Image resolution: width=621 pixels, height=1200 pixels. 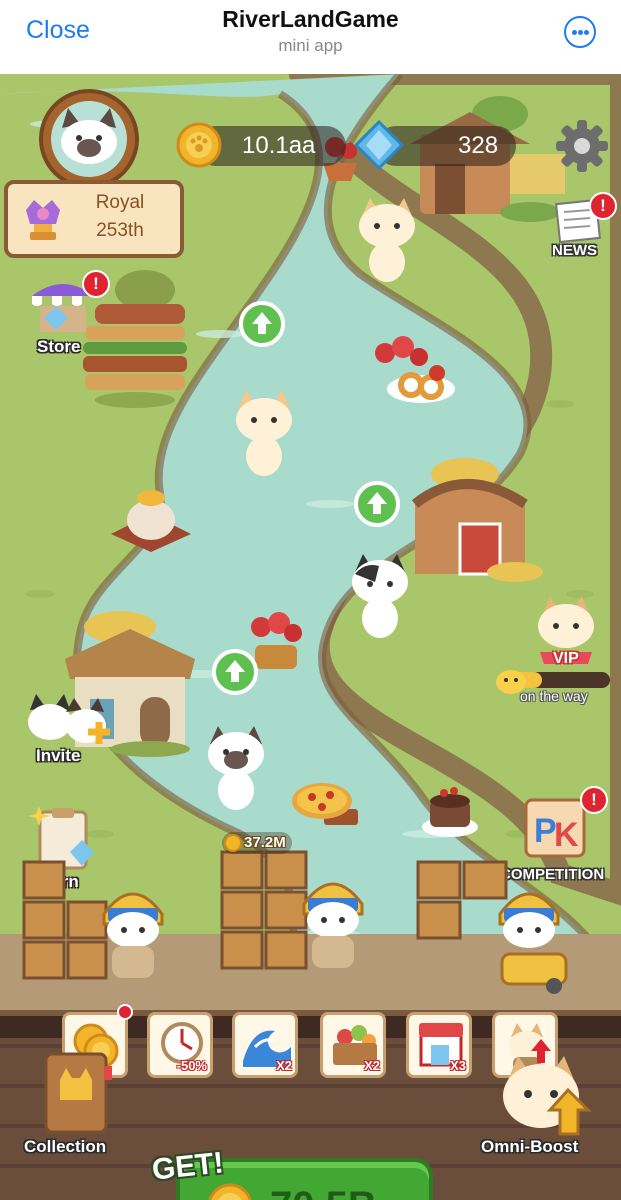 What do you see at coordinates (529, 1147) in the screenshot?
I see `omni-boost-label: Omni-Boost` at bounding box center [529, 1147].